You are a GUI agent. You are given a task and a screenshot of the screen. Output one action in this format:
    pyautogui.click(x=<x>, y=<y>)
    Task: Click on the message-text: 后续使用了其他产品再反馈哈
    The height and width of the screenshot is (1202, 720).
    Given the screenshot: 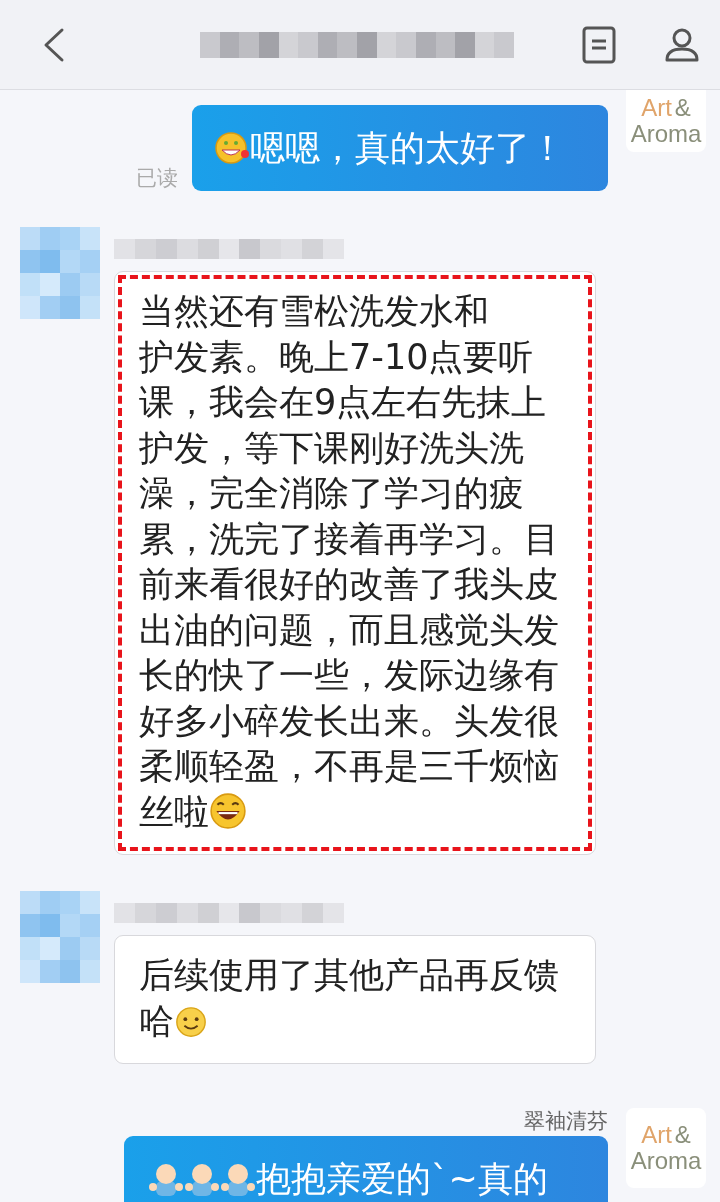 What is the action you would take?
    pyautogui.click(x=349, y=998)
    